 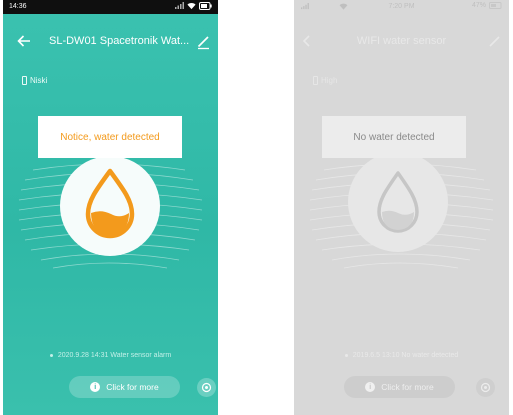 I want to click on history-entry: 2019.6.5 13:10 No water detected, so click(x=401, y=355).